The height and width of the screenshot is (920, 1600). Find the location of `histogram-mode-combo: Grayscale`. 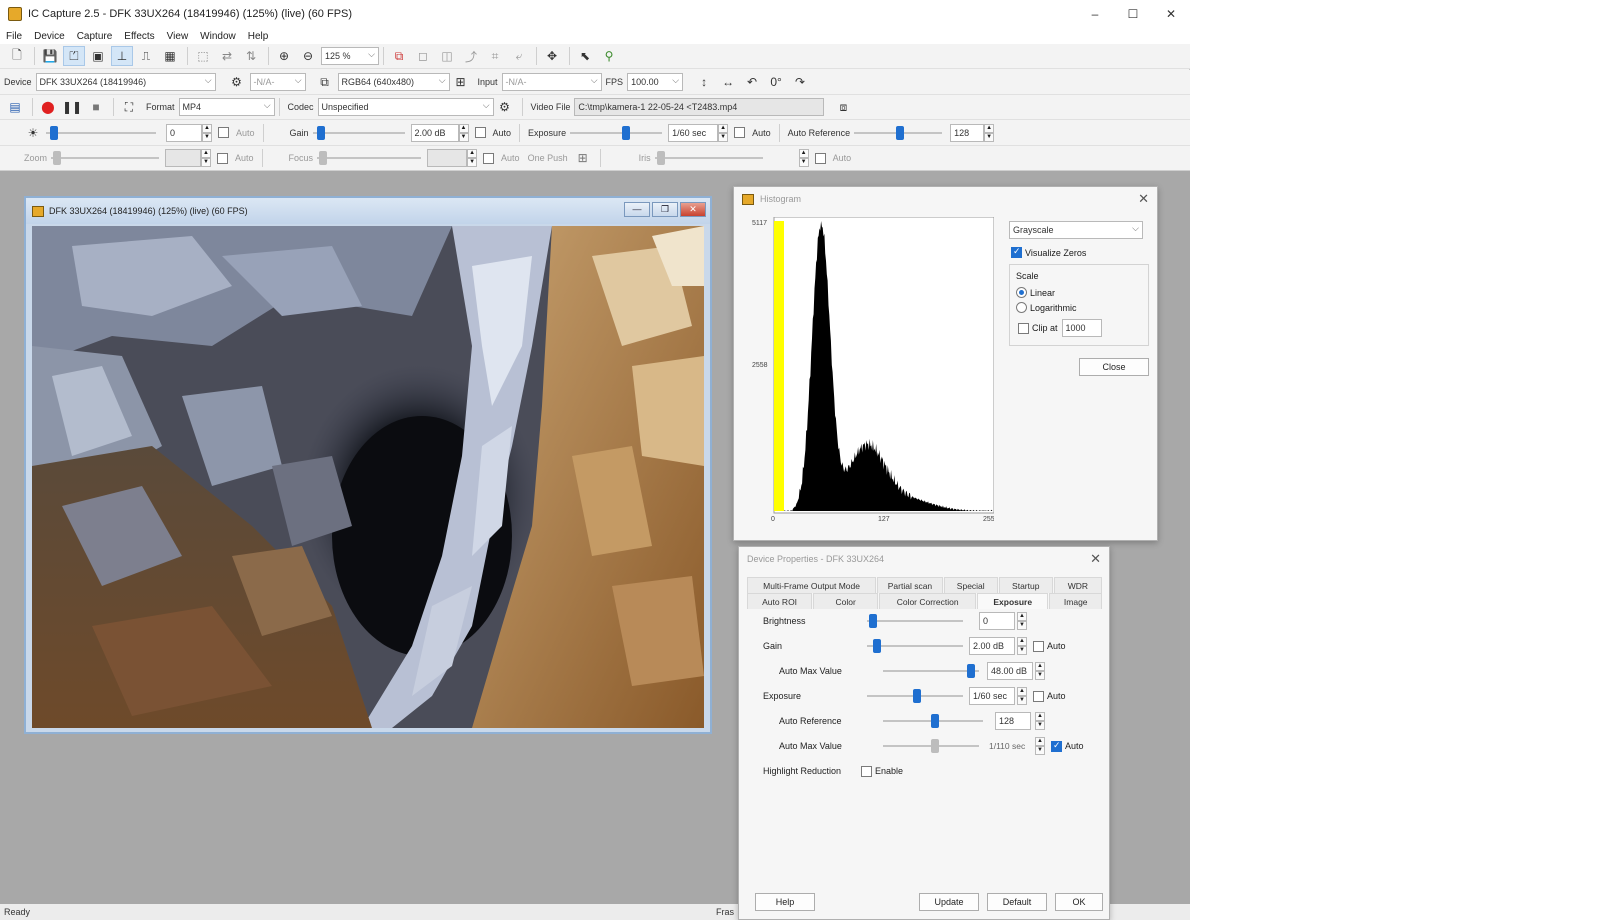

histogram-mode-combo: Grayscale is located at coordinates (1076, 230).